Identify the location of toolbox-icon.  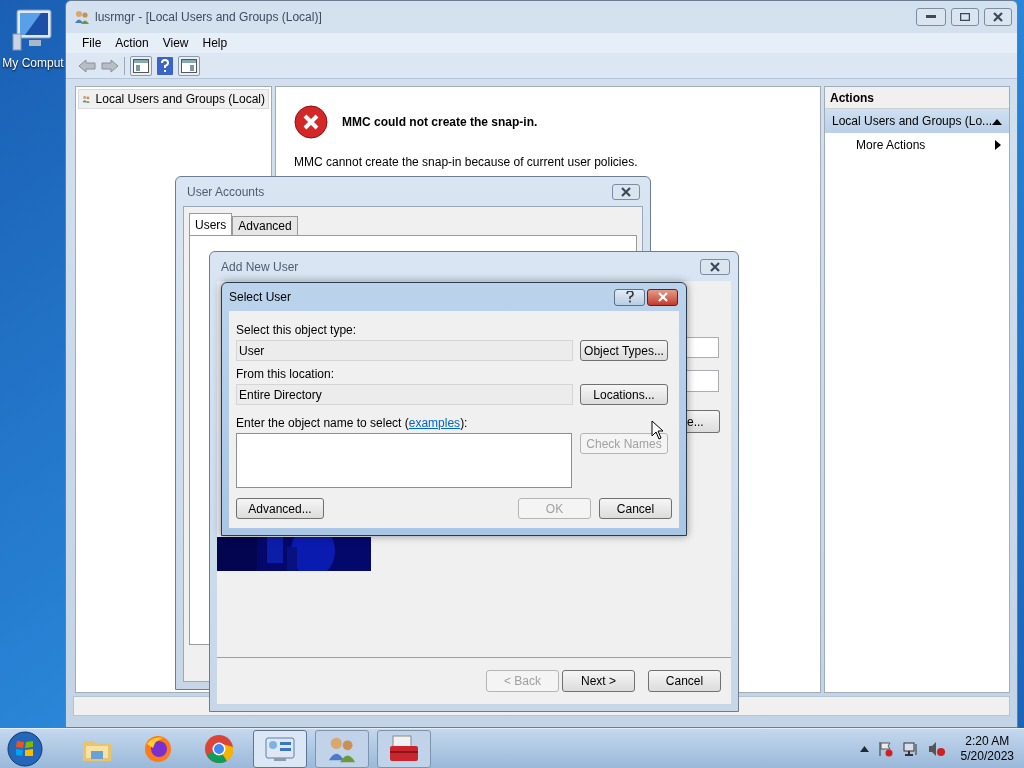
(404, 748).